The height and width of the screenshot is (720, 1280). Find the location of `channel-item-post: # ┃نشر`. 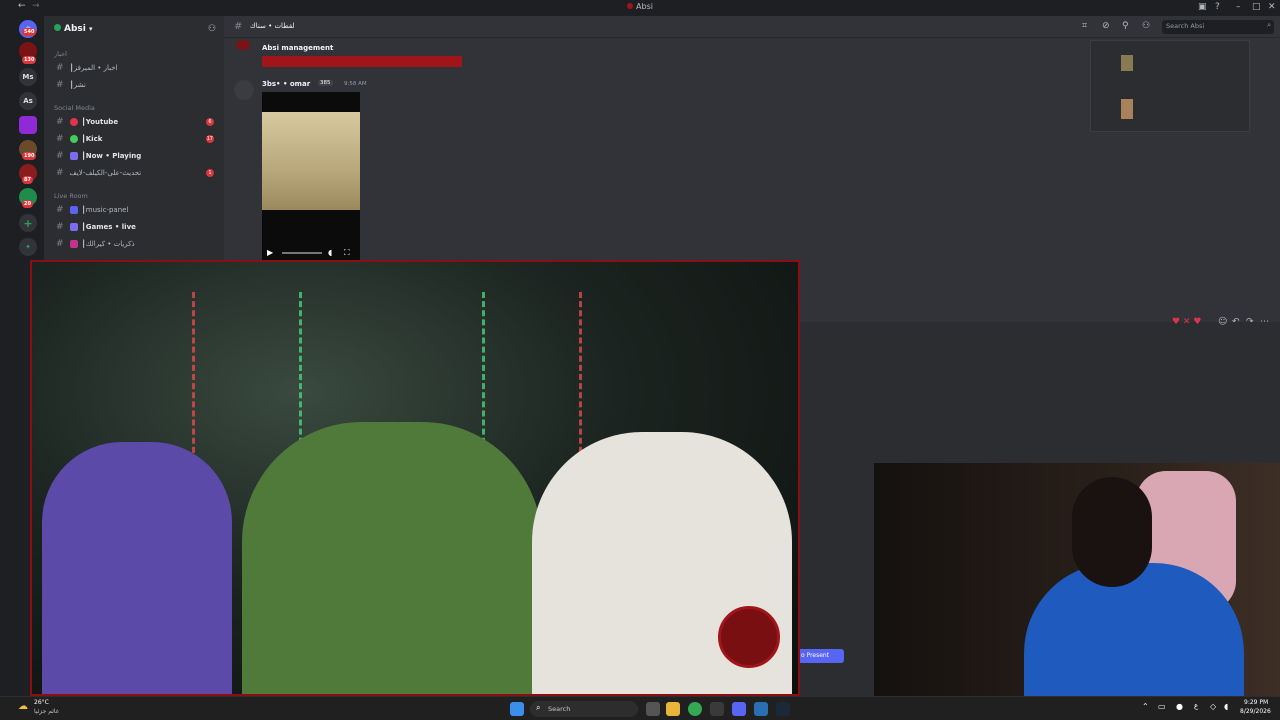

channel-item-post: # ┃نشر is located at coordinates (134, 85).